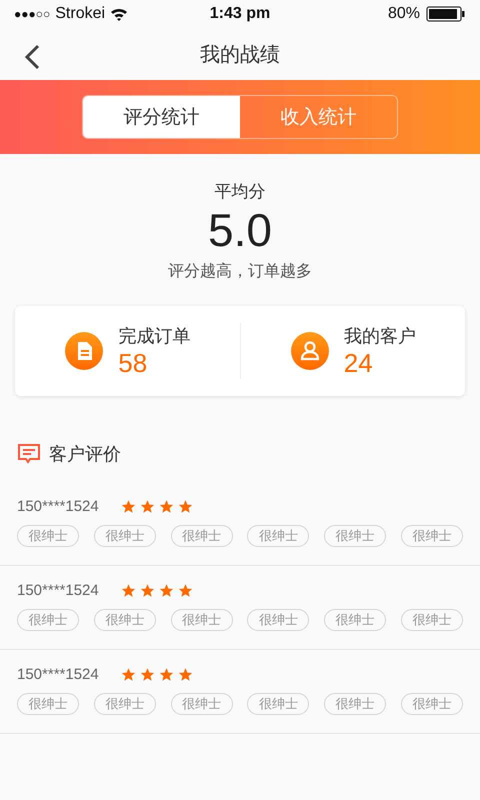 The image size is (480, 800). I want to click on signal-strength: ●●●○○, so click(32, 14).